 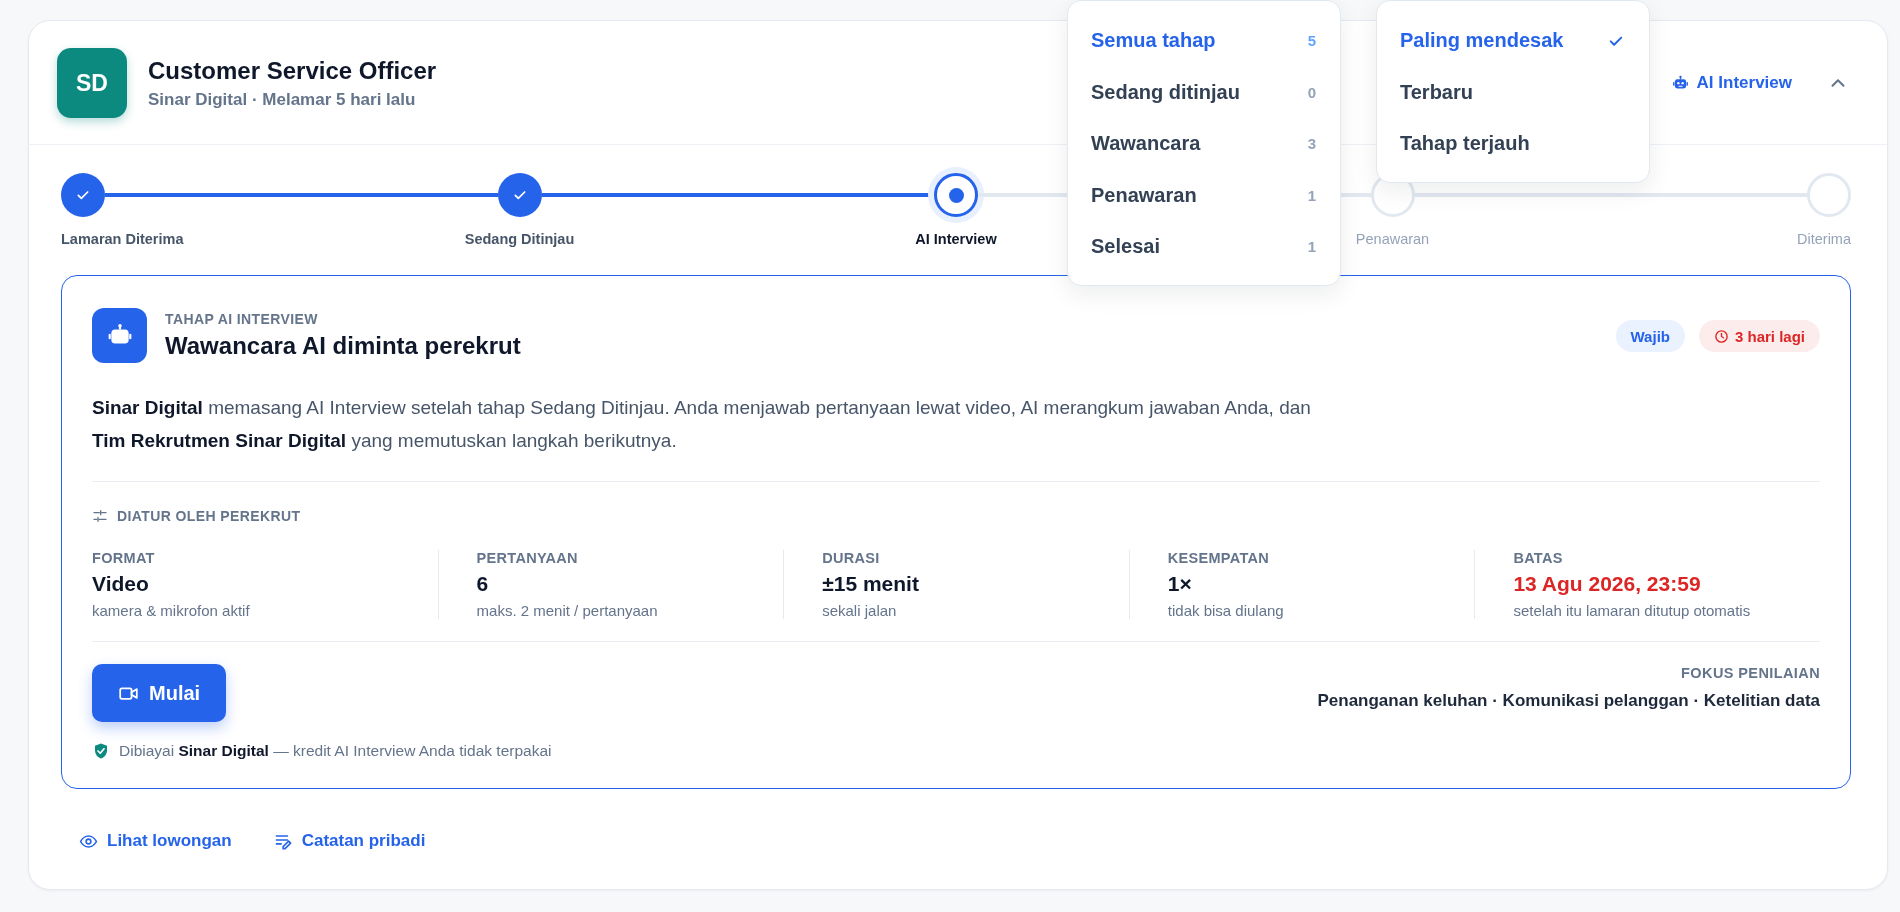 I want to click on setting-label: BATAS, so click(x=1538, y=558).